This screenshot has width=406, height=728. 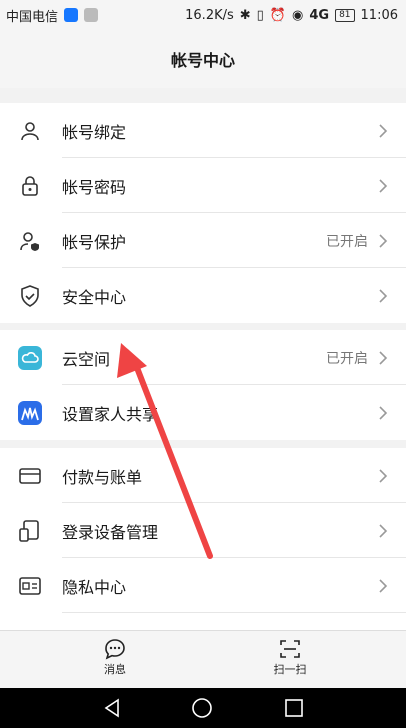 What do you see at coordinates (94, 297) in the screenshot?
I see `menu-item-label: 安全中心` at bounding box center [94, 297].